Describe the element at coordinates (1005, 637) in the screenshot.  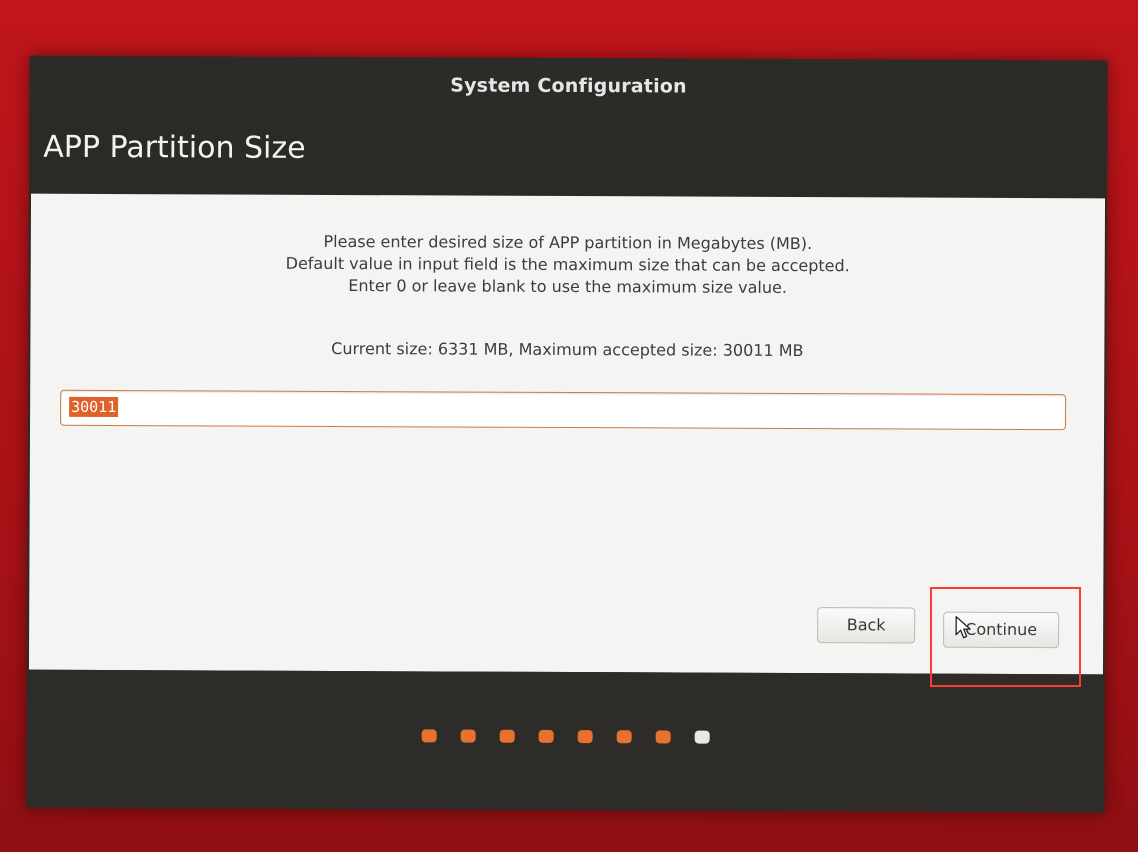
I see `continue-highlight-box` at that location.